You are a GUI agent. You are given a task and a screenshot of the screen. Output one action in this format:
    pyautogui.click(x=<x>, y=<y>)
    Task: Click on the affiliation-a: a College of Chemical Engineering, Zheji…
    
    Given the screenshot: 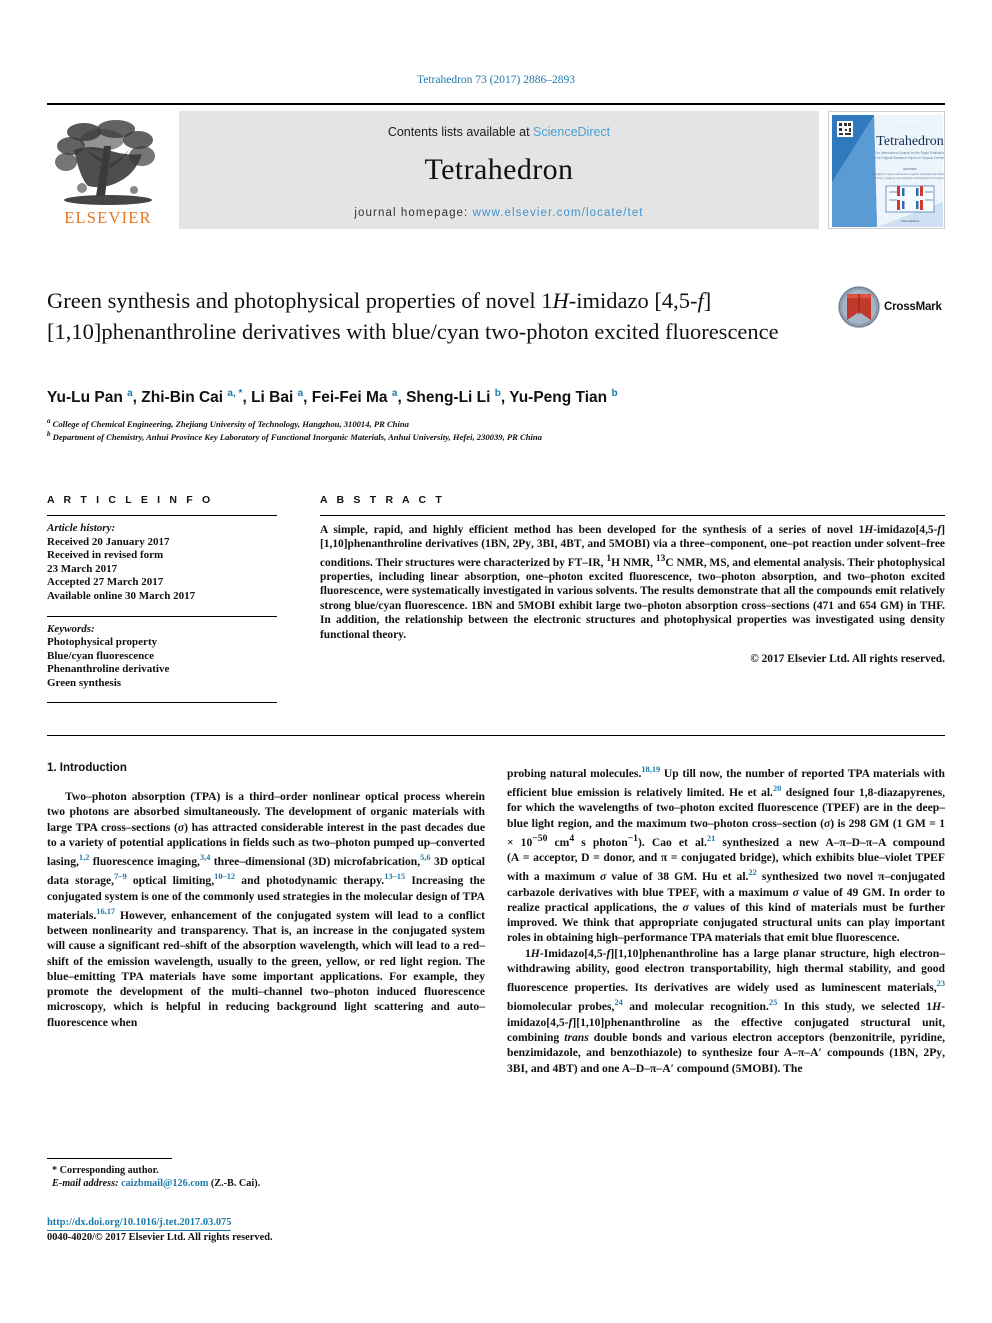 What is the action you would take?
    pyautogui.click(x=477, y=423)
    